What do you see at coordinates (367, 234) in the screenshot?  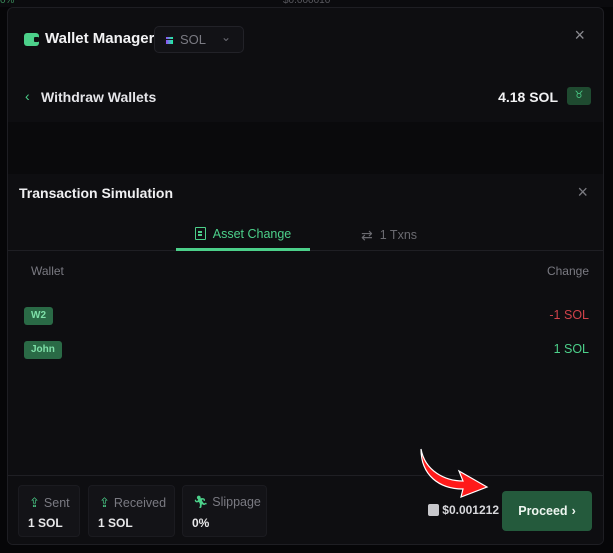 I see `swap-icon: ⇄` at bounding box center [367, 234].